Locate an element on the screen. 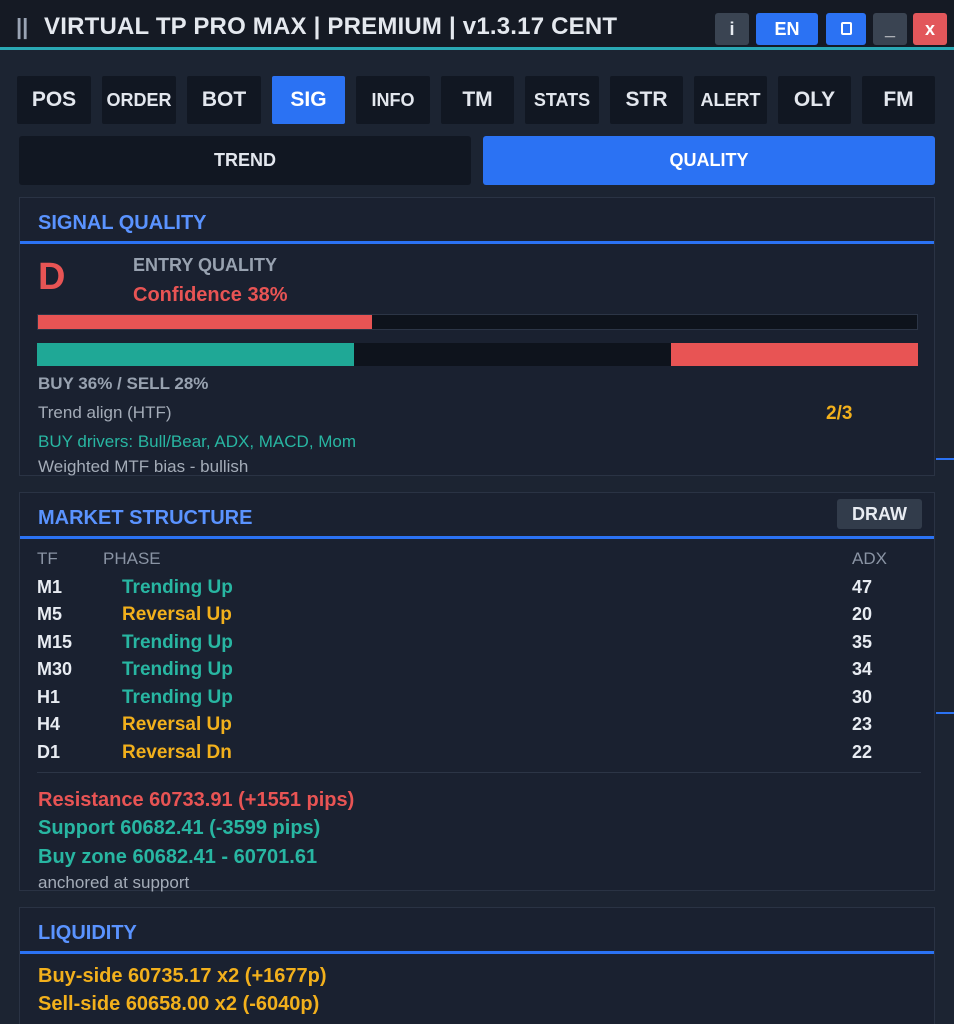 Image resolution: width=954 pixels, height=1024 pixels. row-adx: 20 is located at coordinates (862, 614).